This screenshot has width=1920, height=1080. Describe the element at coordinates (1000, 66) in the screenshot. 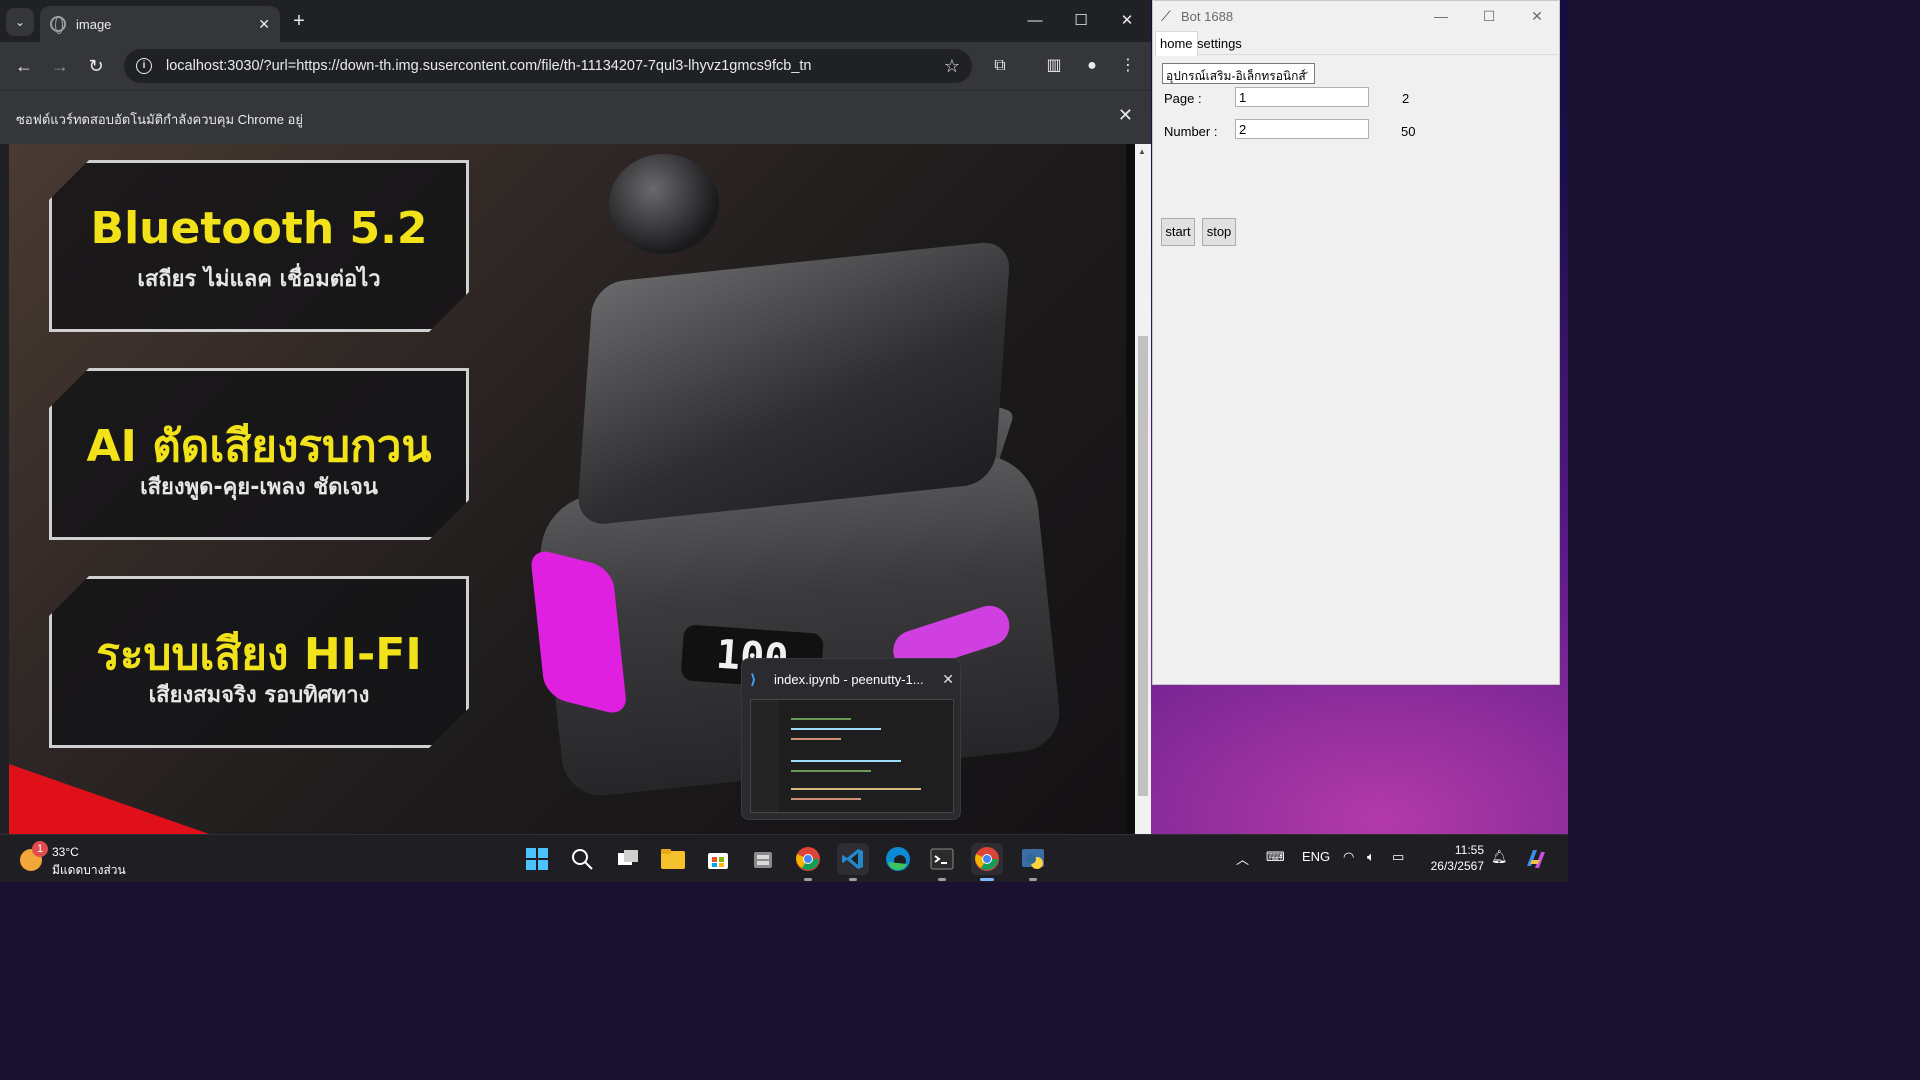

I see `extensions-icon: ⧉` at that location.